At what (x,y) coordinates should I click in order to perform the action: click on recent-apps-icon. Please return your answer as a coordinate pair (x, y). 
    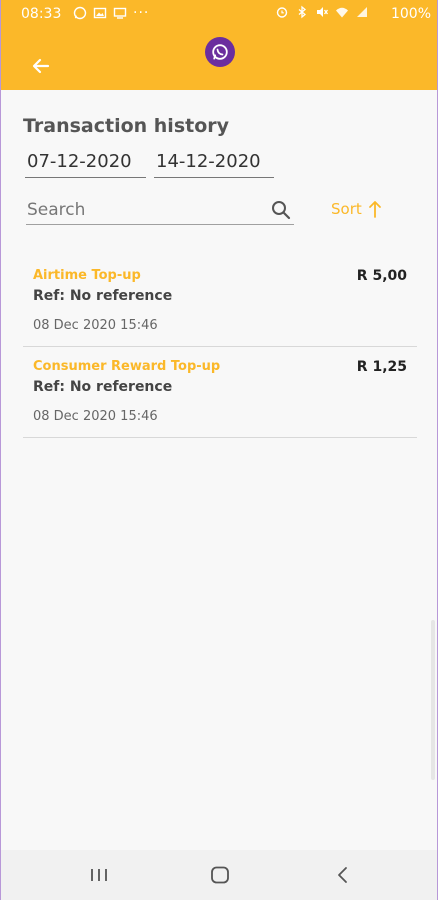
    Looking at the image, I should click on (99, 875).